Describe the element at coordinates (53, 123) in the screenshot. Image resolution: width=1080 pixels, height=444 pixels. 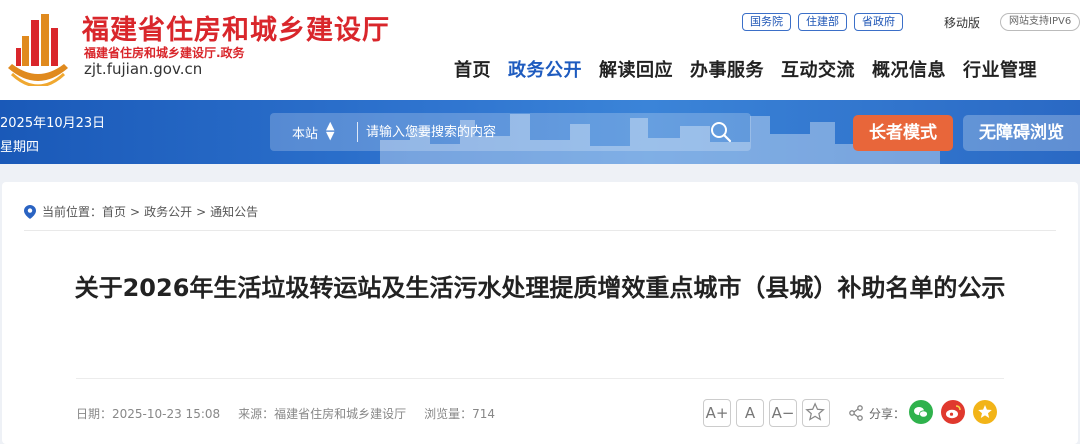
I see `current-date: 2025年10月23日` at that location.